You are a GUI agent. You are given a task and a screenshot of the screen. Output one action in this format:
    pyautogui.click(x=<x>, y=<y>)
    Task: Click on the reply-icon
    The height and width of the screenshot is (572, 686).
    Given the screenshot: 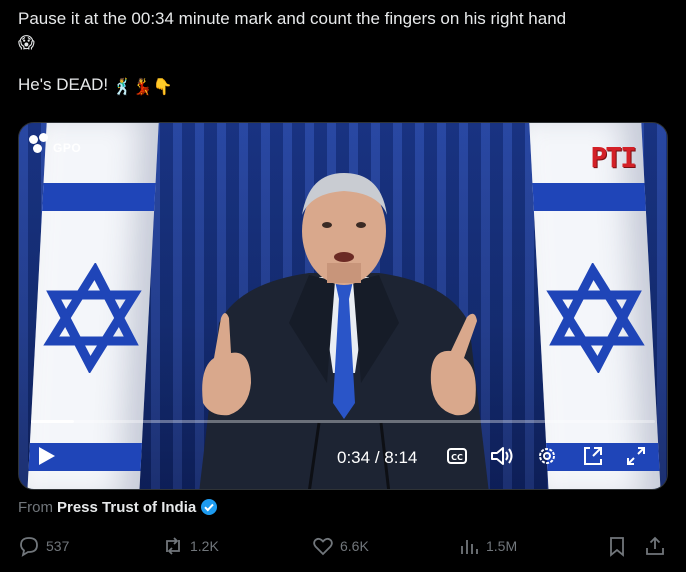 What is the action you would take?
    pyautogui.click(x=29, y=547)
    